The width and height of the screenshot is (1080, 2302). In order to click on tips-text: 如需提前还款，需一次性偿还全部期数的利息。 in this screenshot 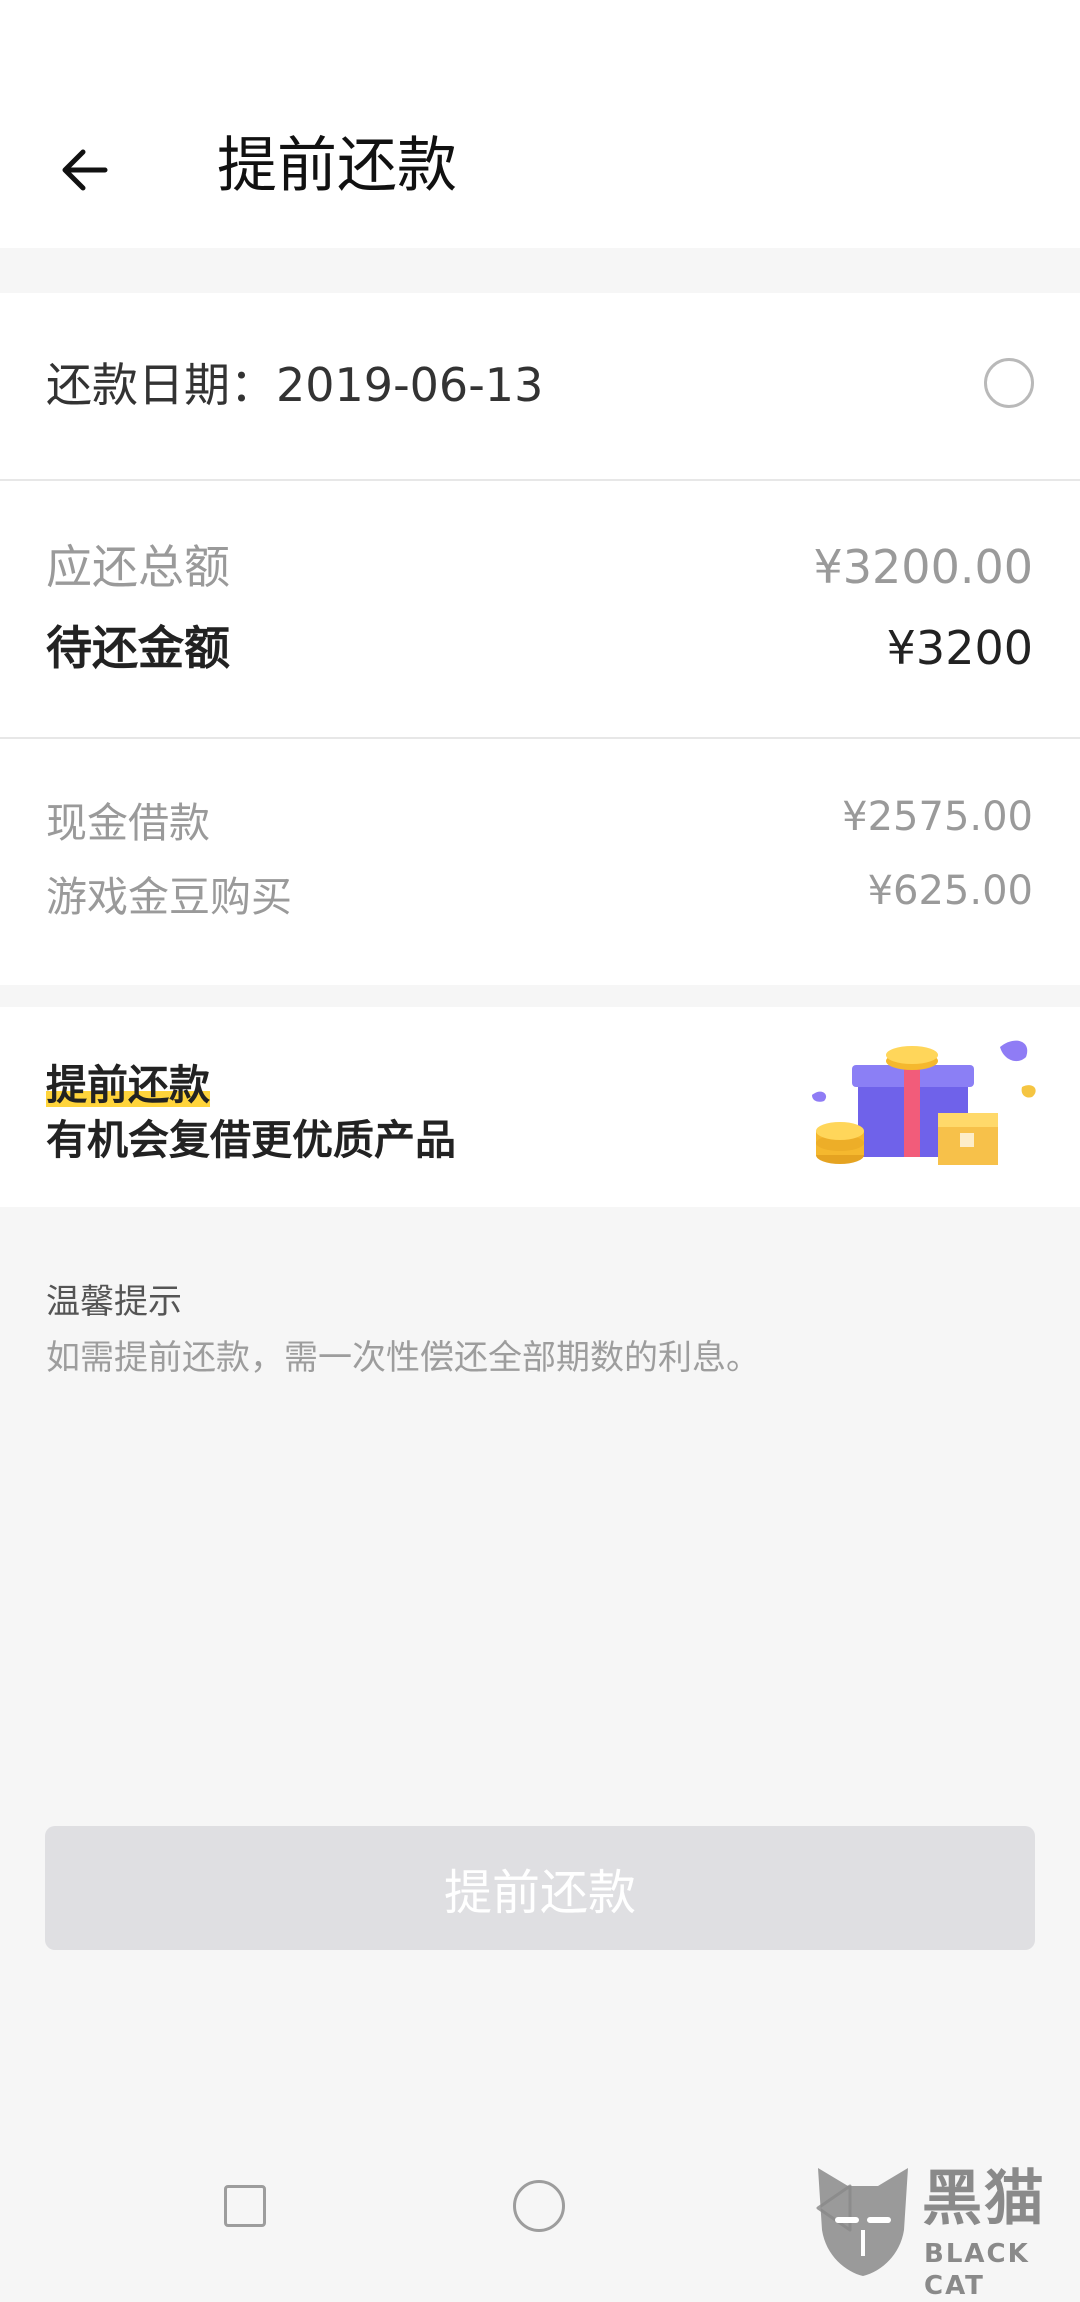, I will do `click(403, 1358)`.